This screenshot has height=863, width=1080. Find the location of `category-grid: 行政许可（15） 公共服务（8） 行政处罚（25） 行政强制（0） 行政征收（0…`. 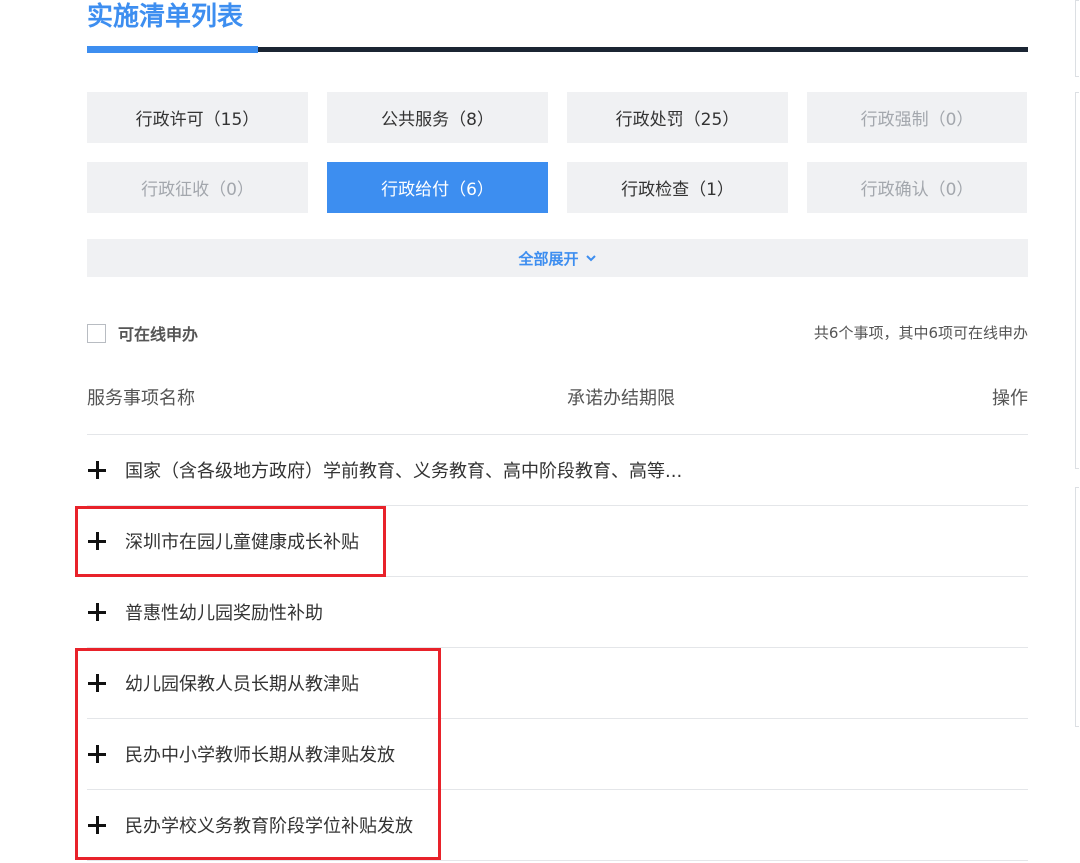

category-grid: 行政许可（15） 公共服务（8） 行政处罚（25） 行政强制（0） 行政征收（0… is located at coordinates (557, 152).